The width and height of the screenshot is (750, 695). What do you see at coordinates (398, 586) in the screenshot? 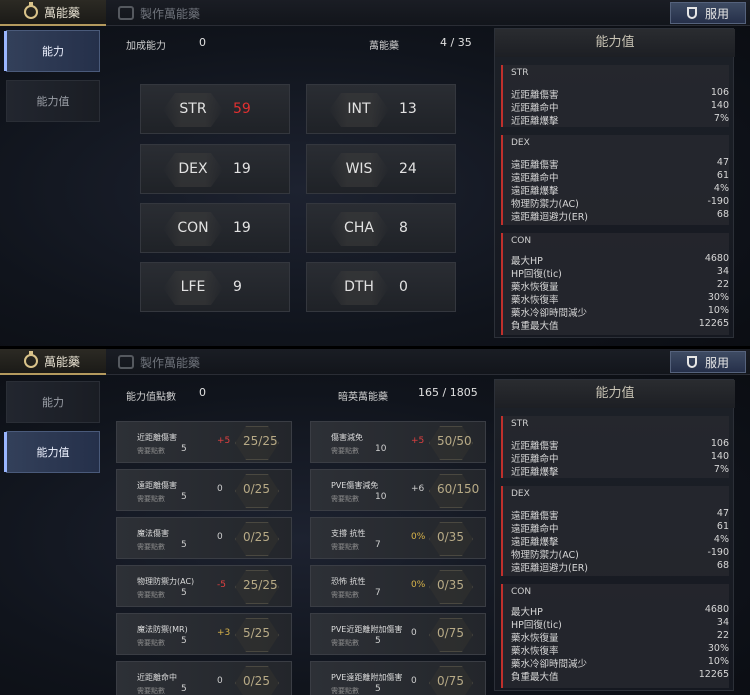
I see `ability-row: 恐怖 抗性 需要點數 7 0% 0/35` at bounding box center [398, 586].